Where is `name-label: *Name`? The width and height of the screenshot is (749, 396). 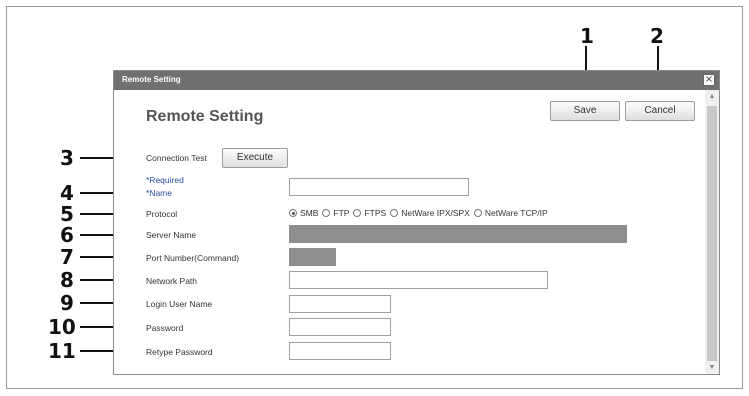
name-label: *Name is located at coordinates (159, 193).